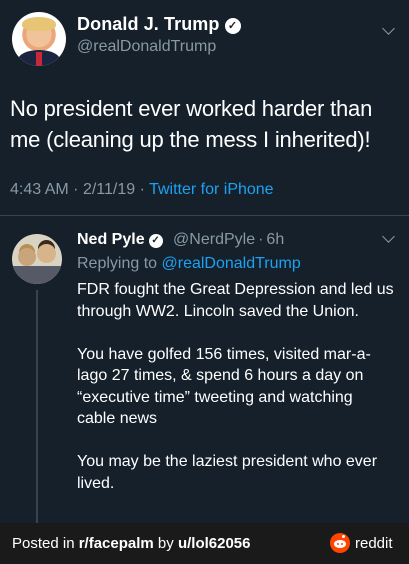 This screenshot has width=409, height=564. Describe the element at coordinates (117, 263) in the screenshot. I see `replying-to-label: Replying to` at that location.